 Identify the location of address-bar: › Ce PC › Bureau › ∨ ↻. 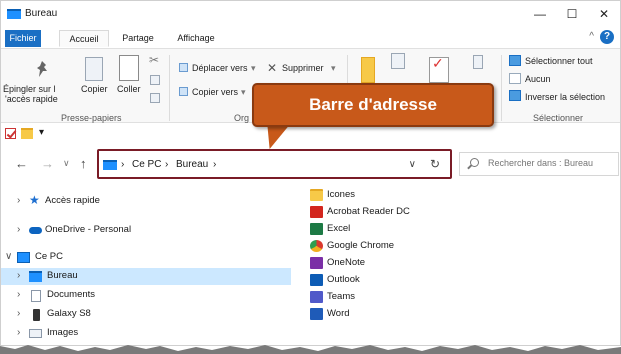
(274, 164).